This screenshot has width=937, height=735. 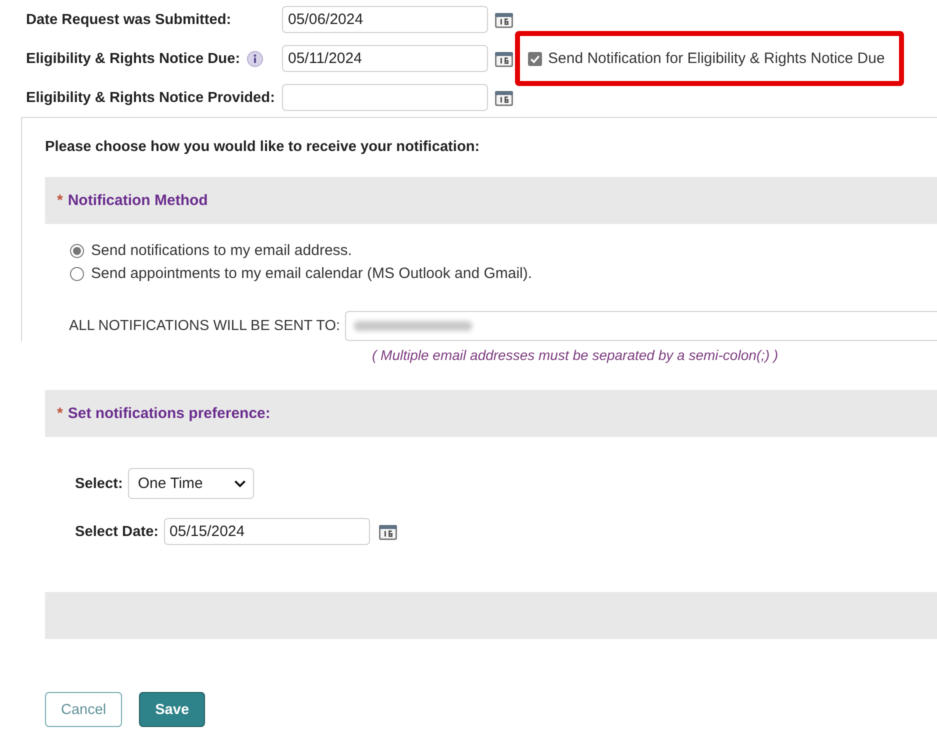 What do you see at coordinates (311, 273) in the screenshot?
I see `radio-label: Send appointments to my email calendar (MS Outlook and Gmail).` at bounding box center [311, 273].